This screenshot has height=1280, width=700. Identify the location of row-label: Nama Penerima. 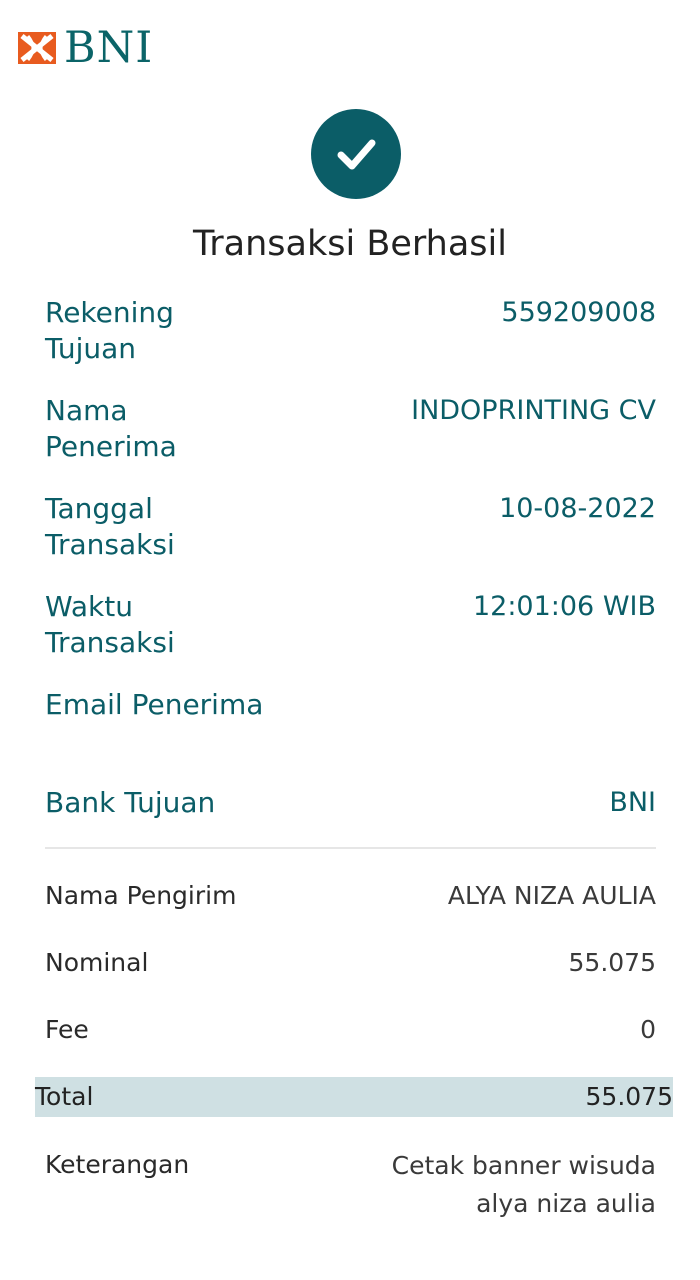
(111, 428).